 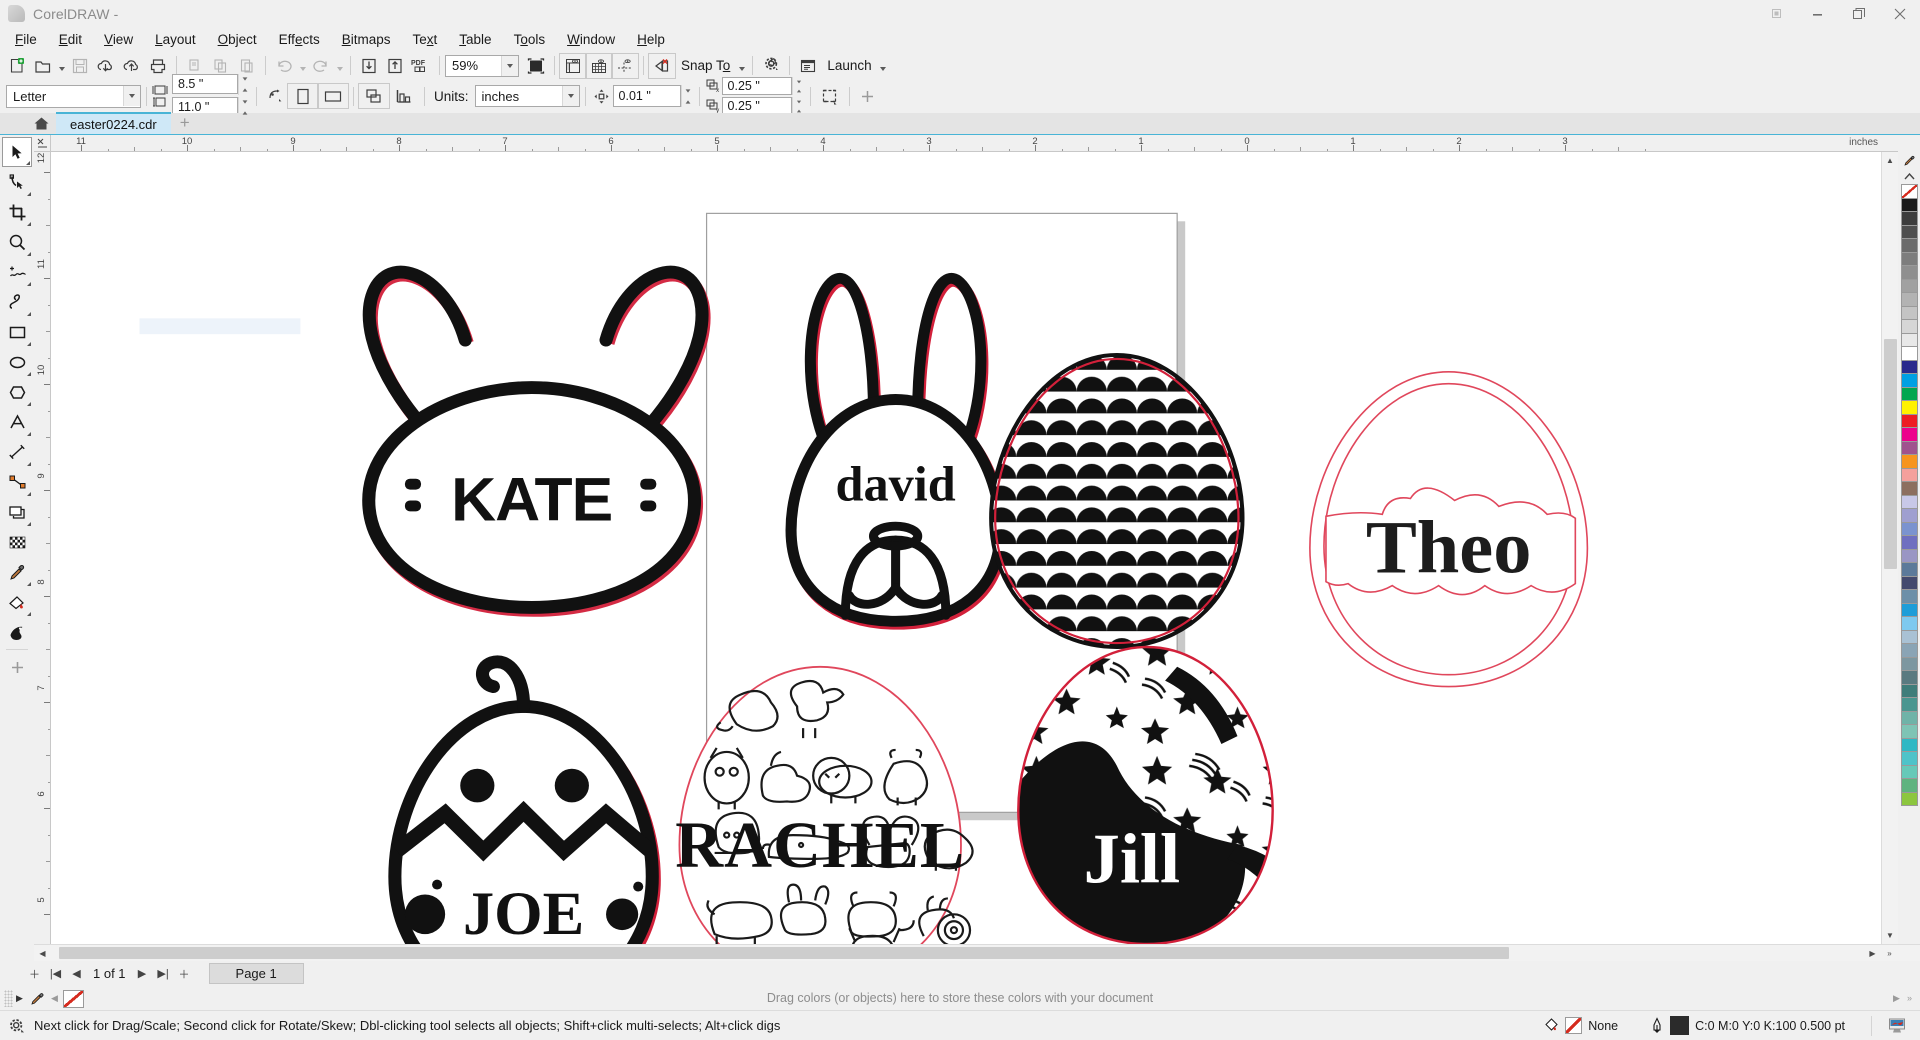 What do you see at coordinates (17, 332) in the screenshot?
I see `rectangle-tool` at bounding box center [17, 332].